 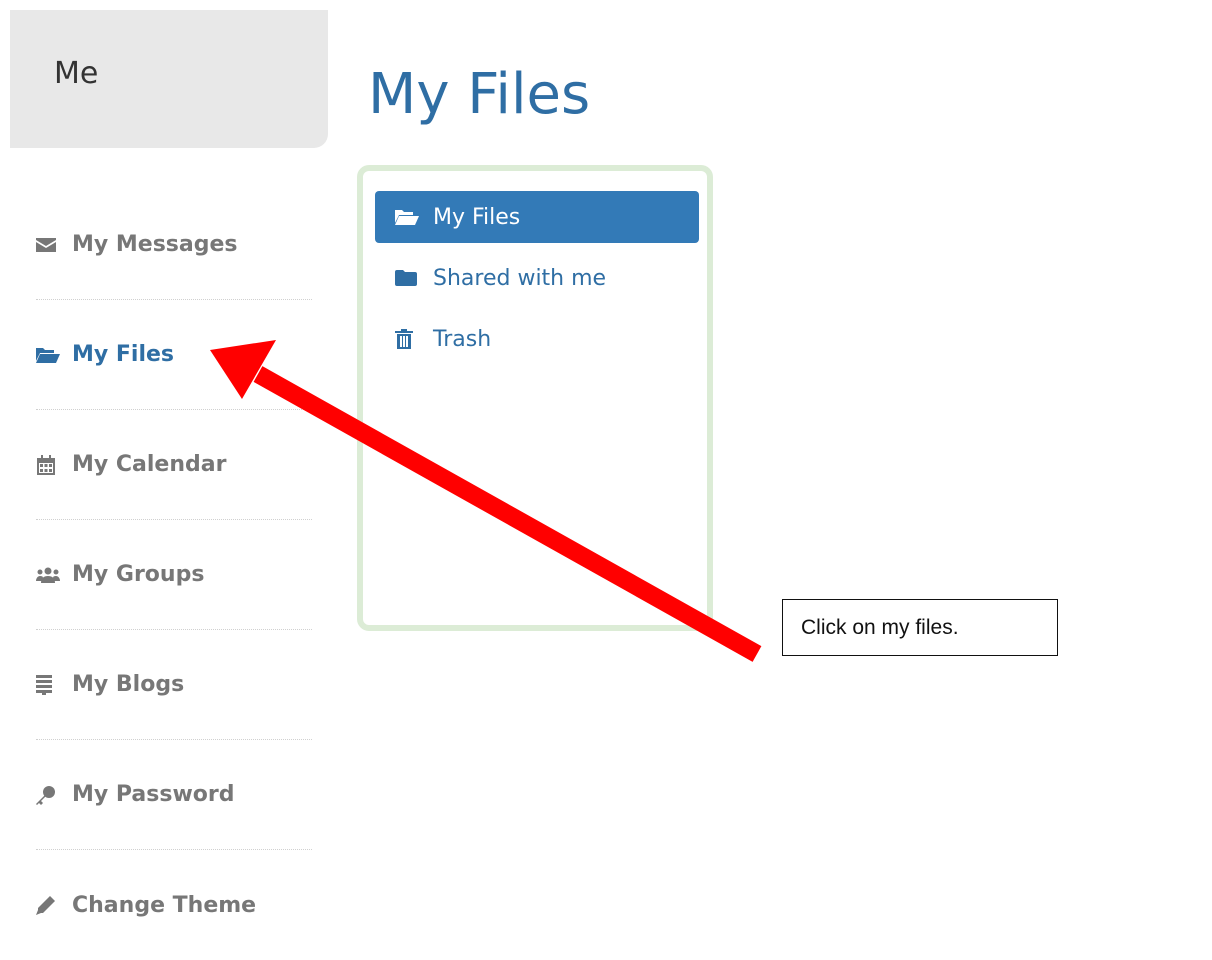 What do you see at coordinates (880, 627) in the screenshot?
I see `callout-text: Click on my files.` at bounding box center [880, 627].